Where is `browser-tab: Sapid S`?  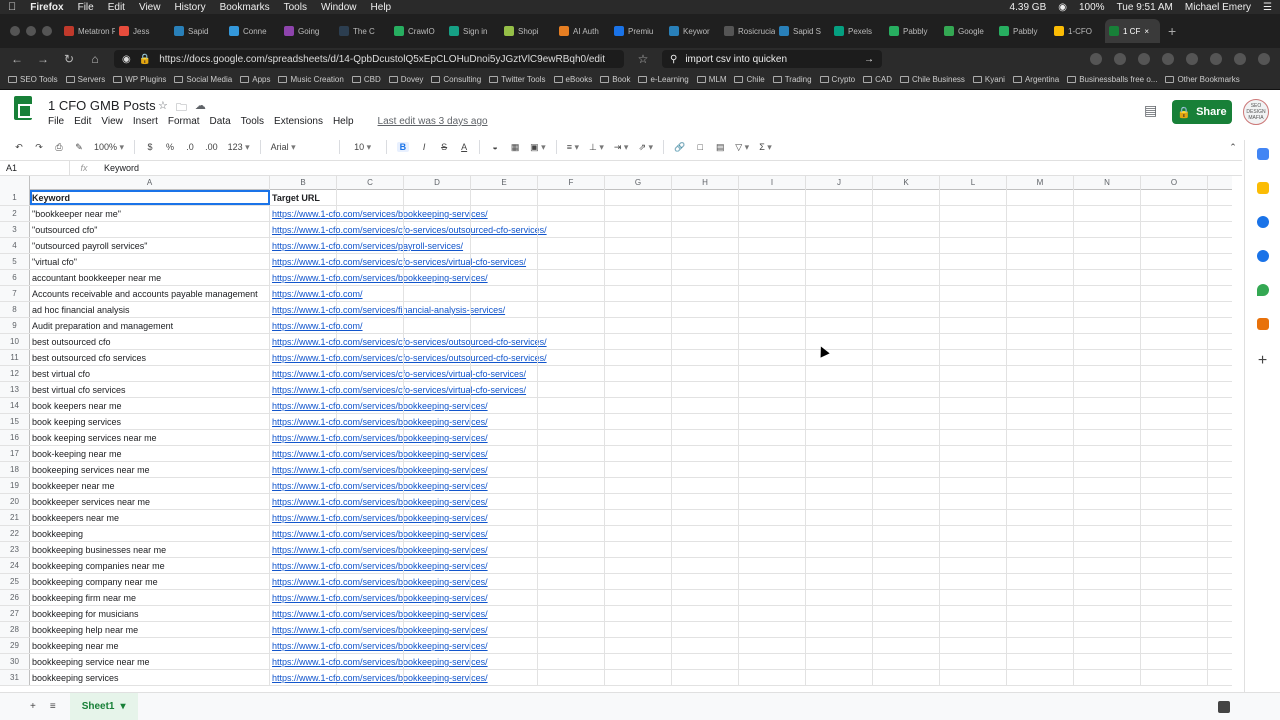 browser-tab: Sapid S is located at coordinates (802, 31).